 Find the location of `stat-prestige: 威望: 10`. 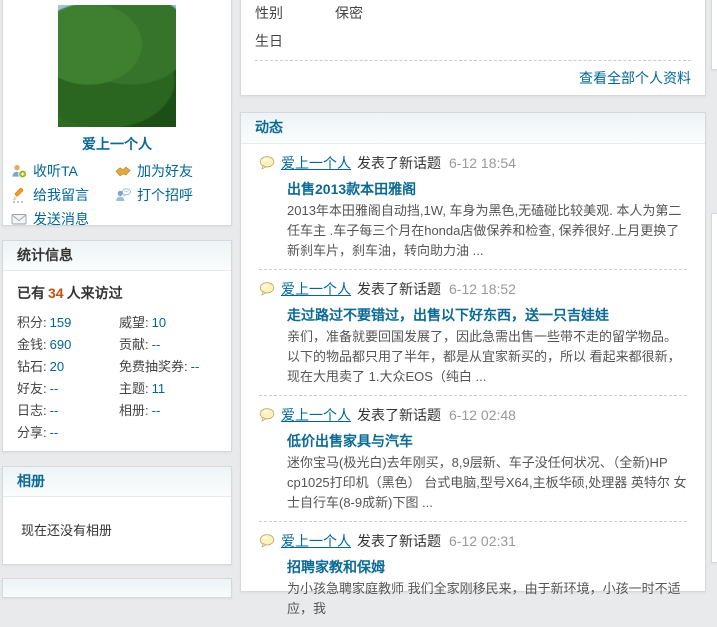

stat-prestige: 威望: 10 is located at coordinates (143, 322).